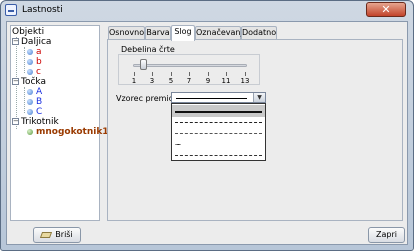  I want to click on thickness-slider-handle, so click(143, 64).